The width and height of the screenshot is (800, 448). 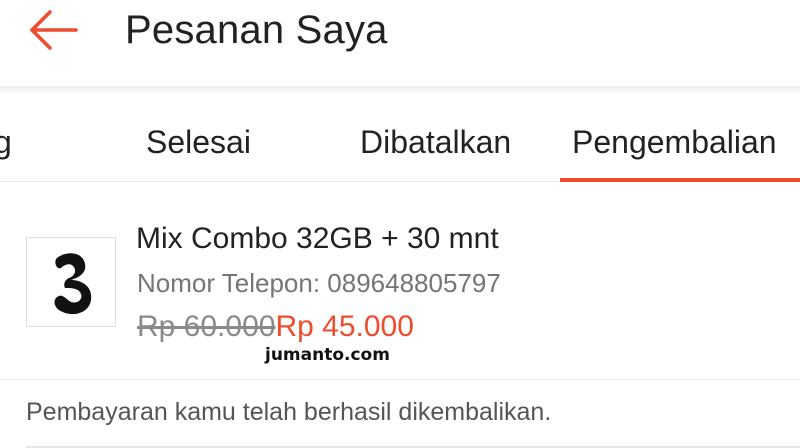 I want to click on divider, so click(x=400, y=379).